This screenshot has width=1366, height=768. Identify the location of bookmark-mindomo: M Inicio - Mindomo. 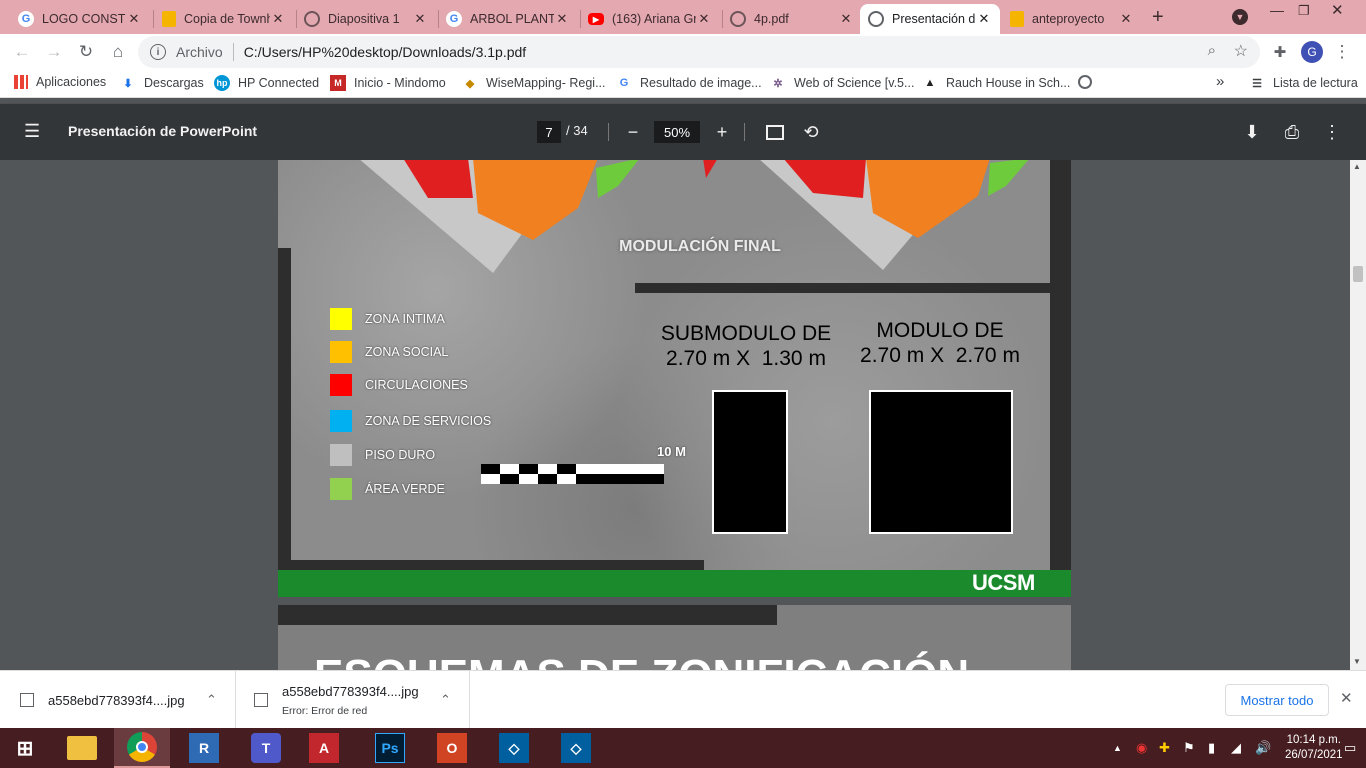
(388, 83).